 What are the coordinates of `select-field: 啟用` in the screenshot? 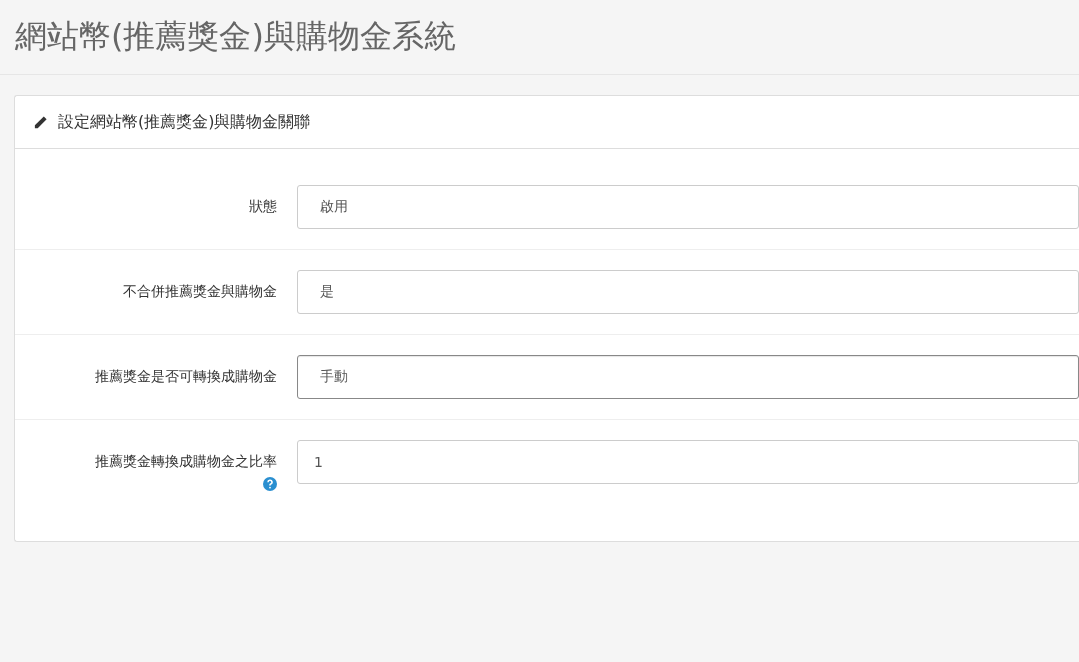 It's located at (688, 207).